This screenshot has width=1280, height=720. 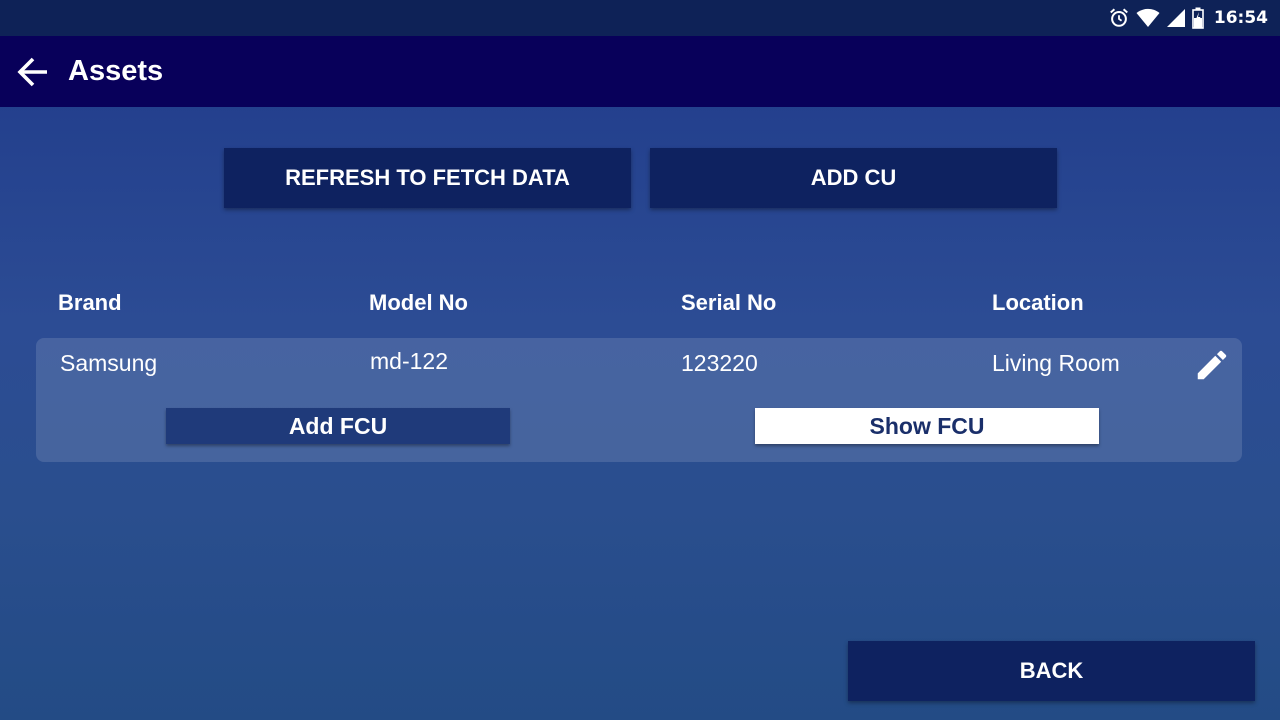 I want to click on status-icons: 16:54, so click(x=1188, y=18).